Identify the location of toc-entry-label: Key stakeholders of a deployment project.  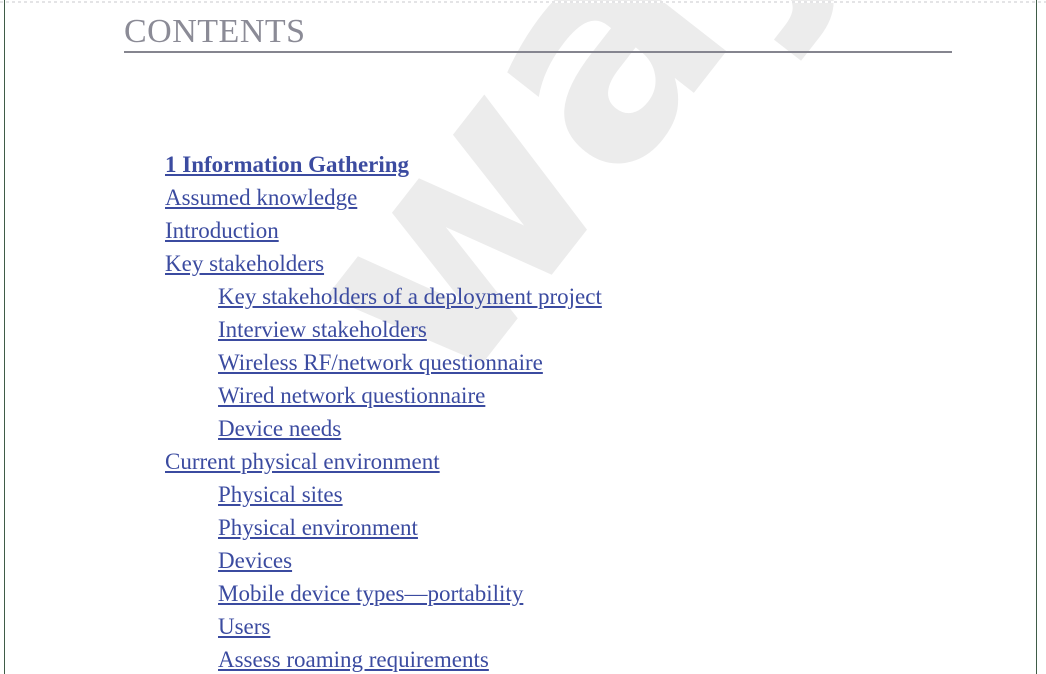
(410, 296).